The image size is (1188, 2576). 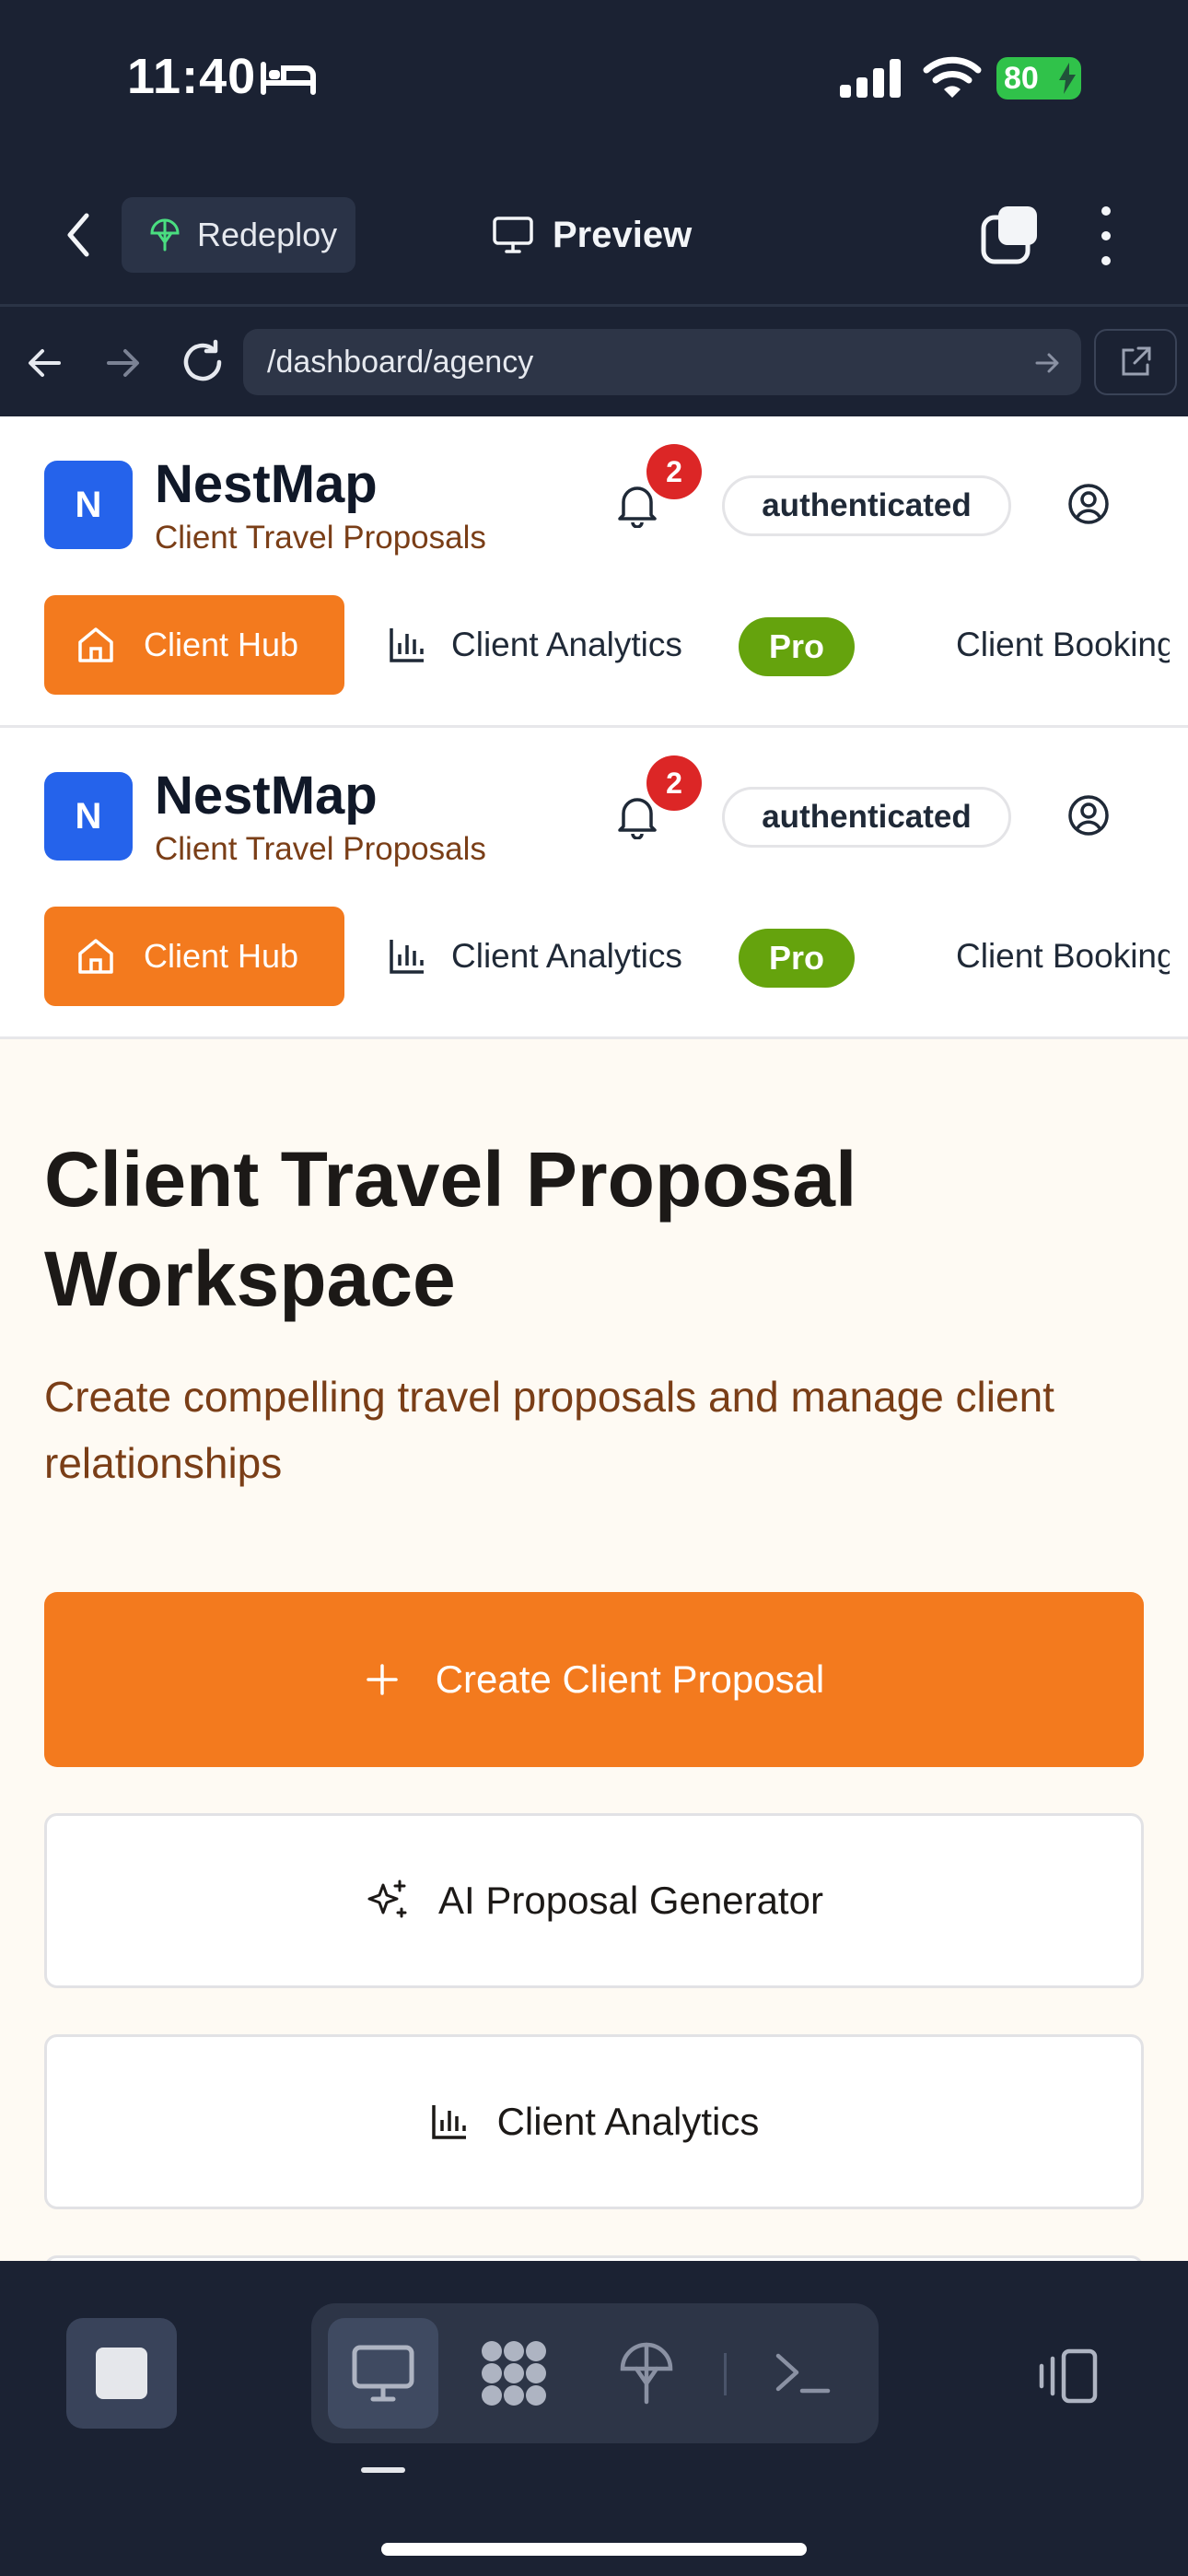 I want to click on stop-icon, so click(x=121, y=2373).